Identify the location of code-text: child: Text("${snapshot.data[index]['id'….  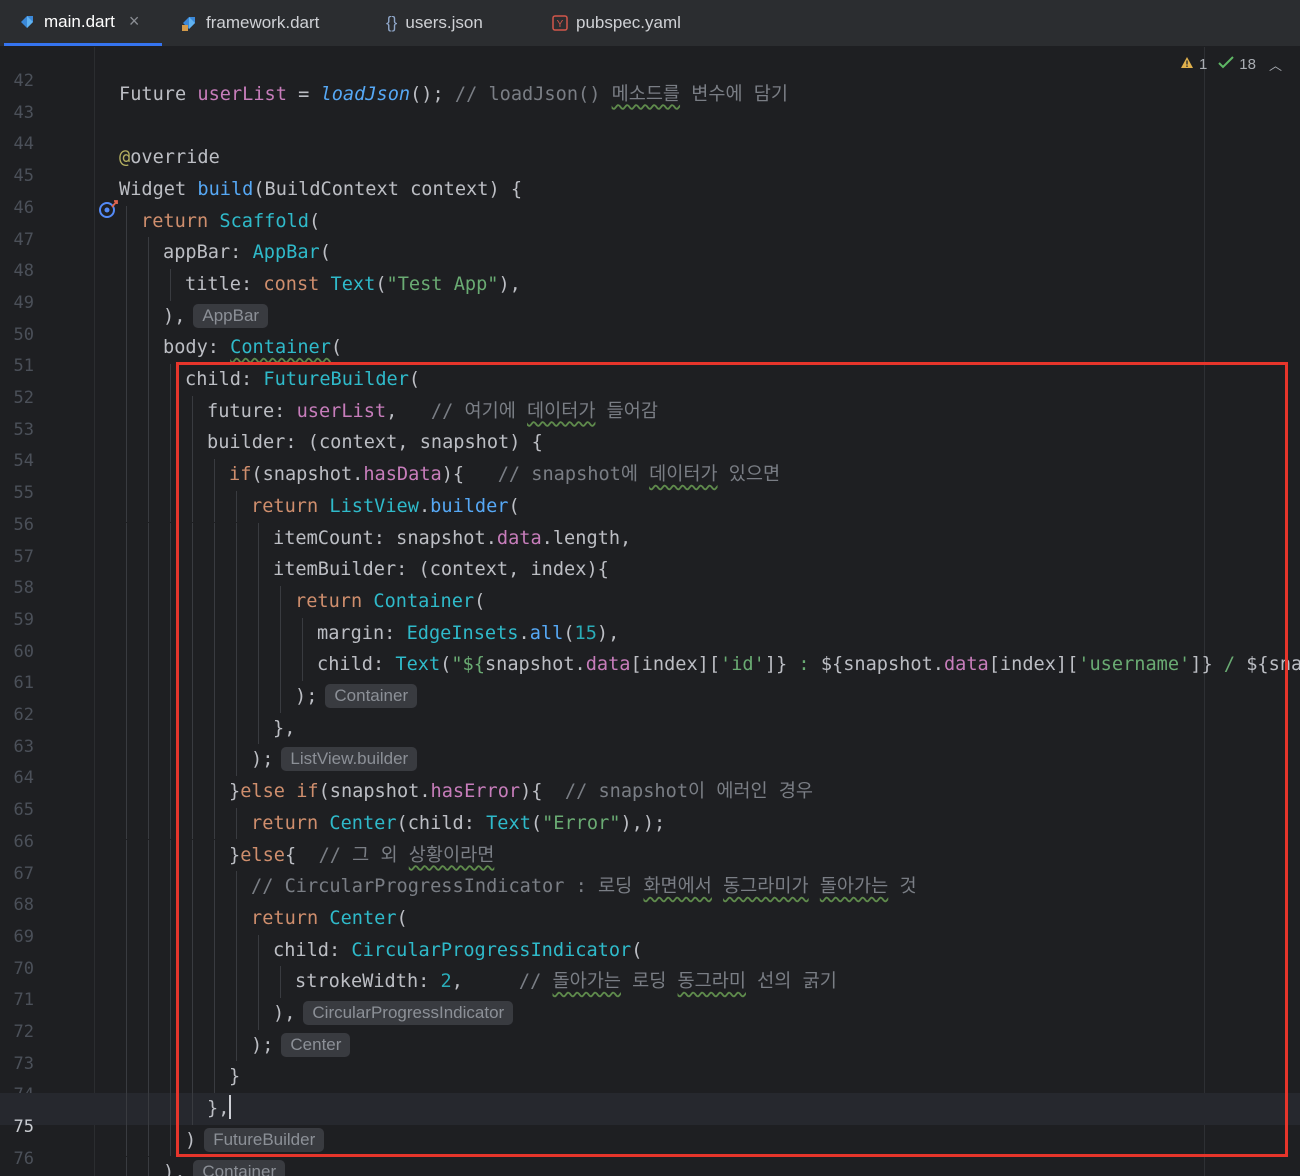
(808, 665).